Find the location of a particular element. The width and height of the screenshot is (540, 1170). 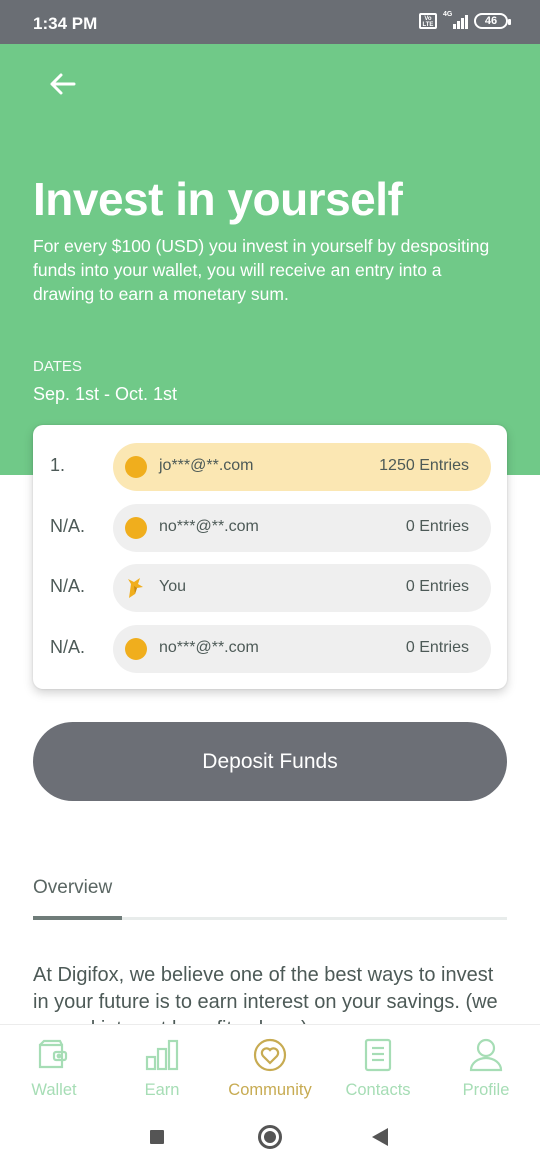

nav-label: Profile is located at coordinates (486, 1090).